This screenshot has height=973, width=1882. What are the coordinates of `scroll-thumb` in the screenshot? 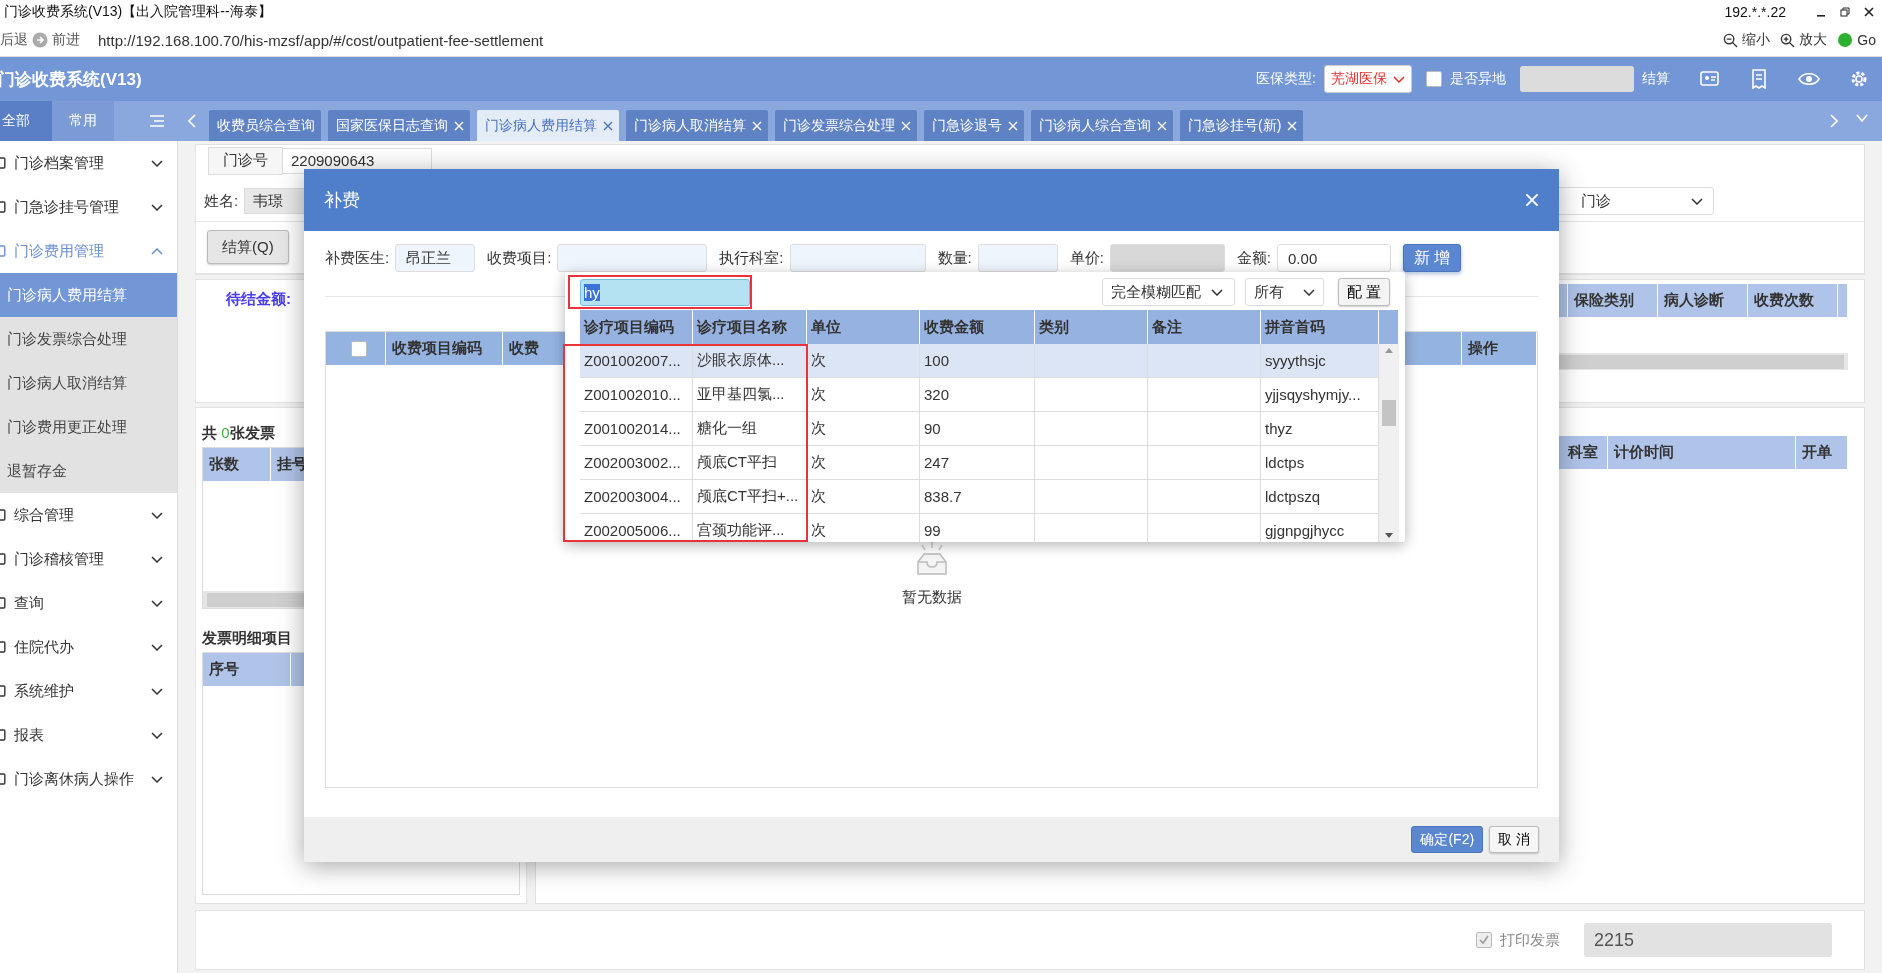 It's located at (1389, 413).